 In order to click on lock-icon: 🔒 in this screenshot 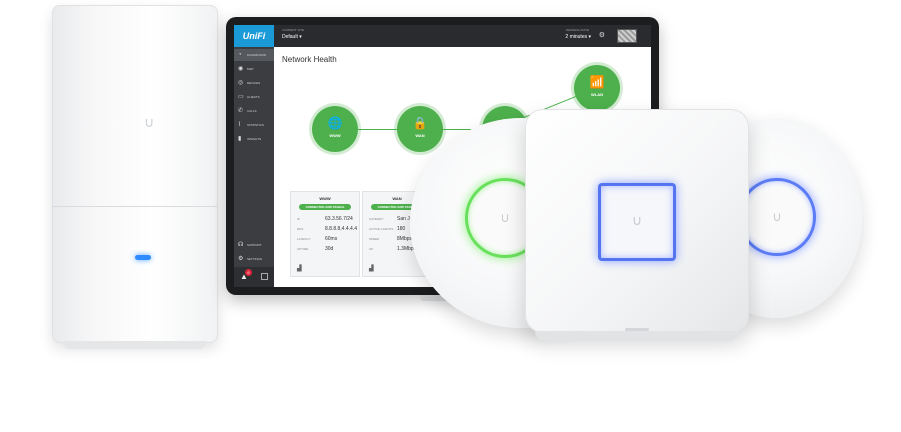, I will do `click(420, 123)`.